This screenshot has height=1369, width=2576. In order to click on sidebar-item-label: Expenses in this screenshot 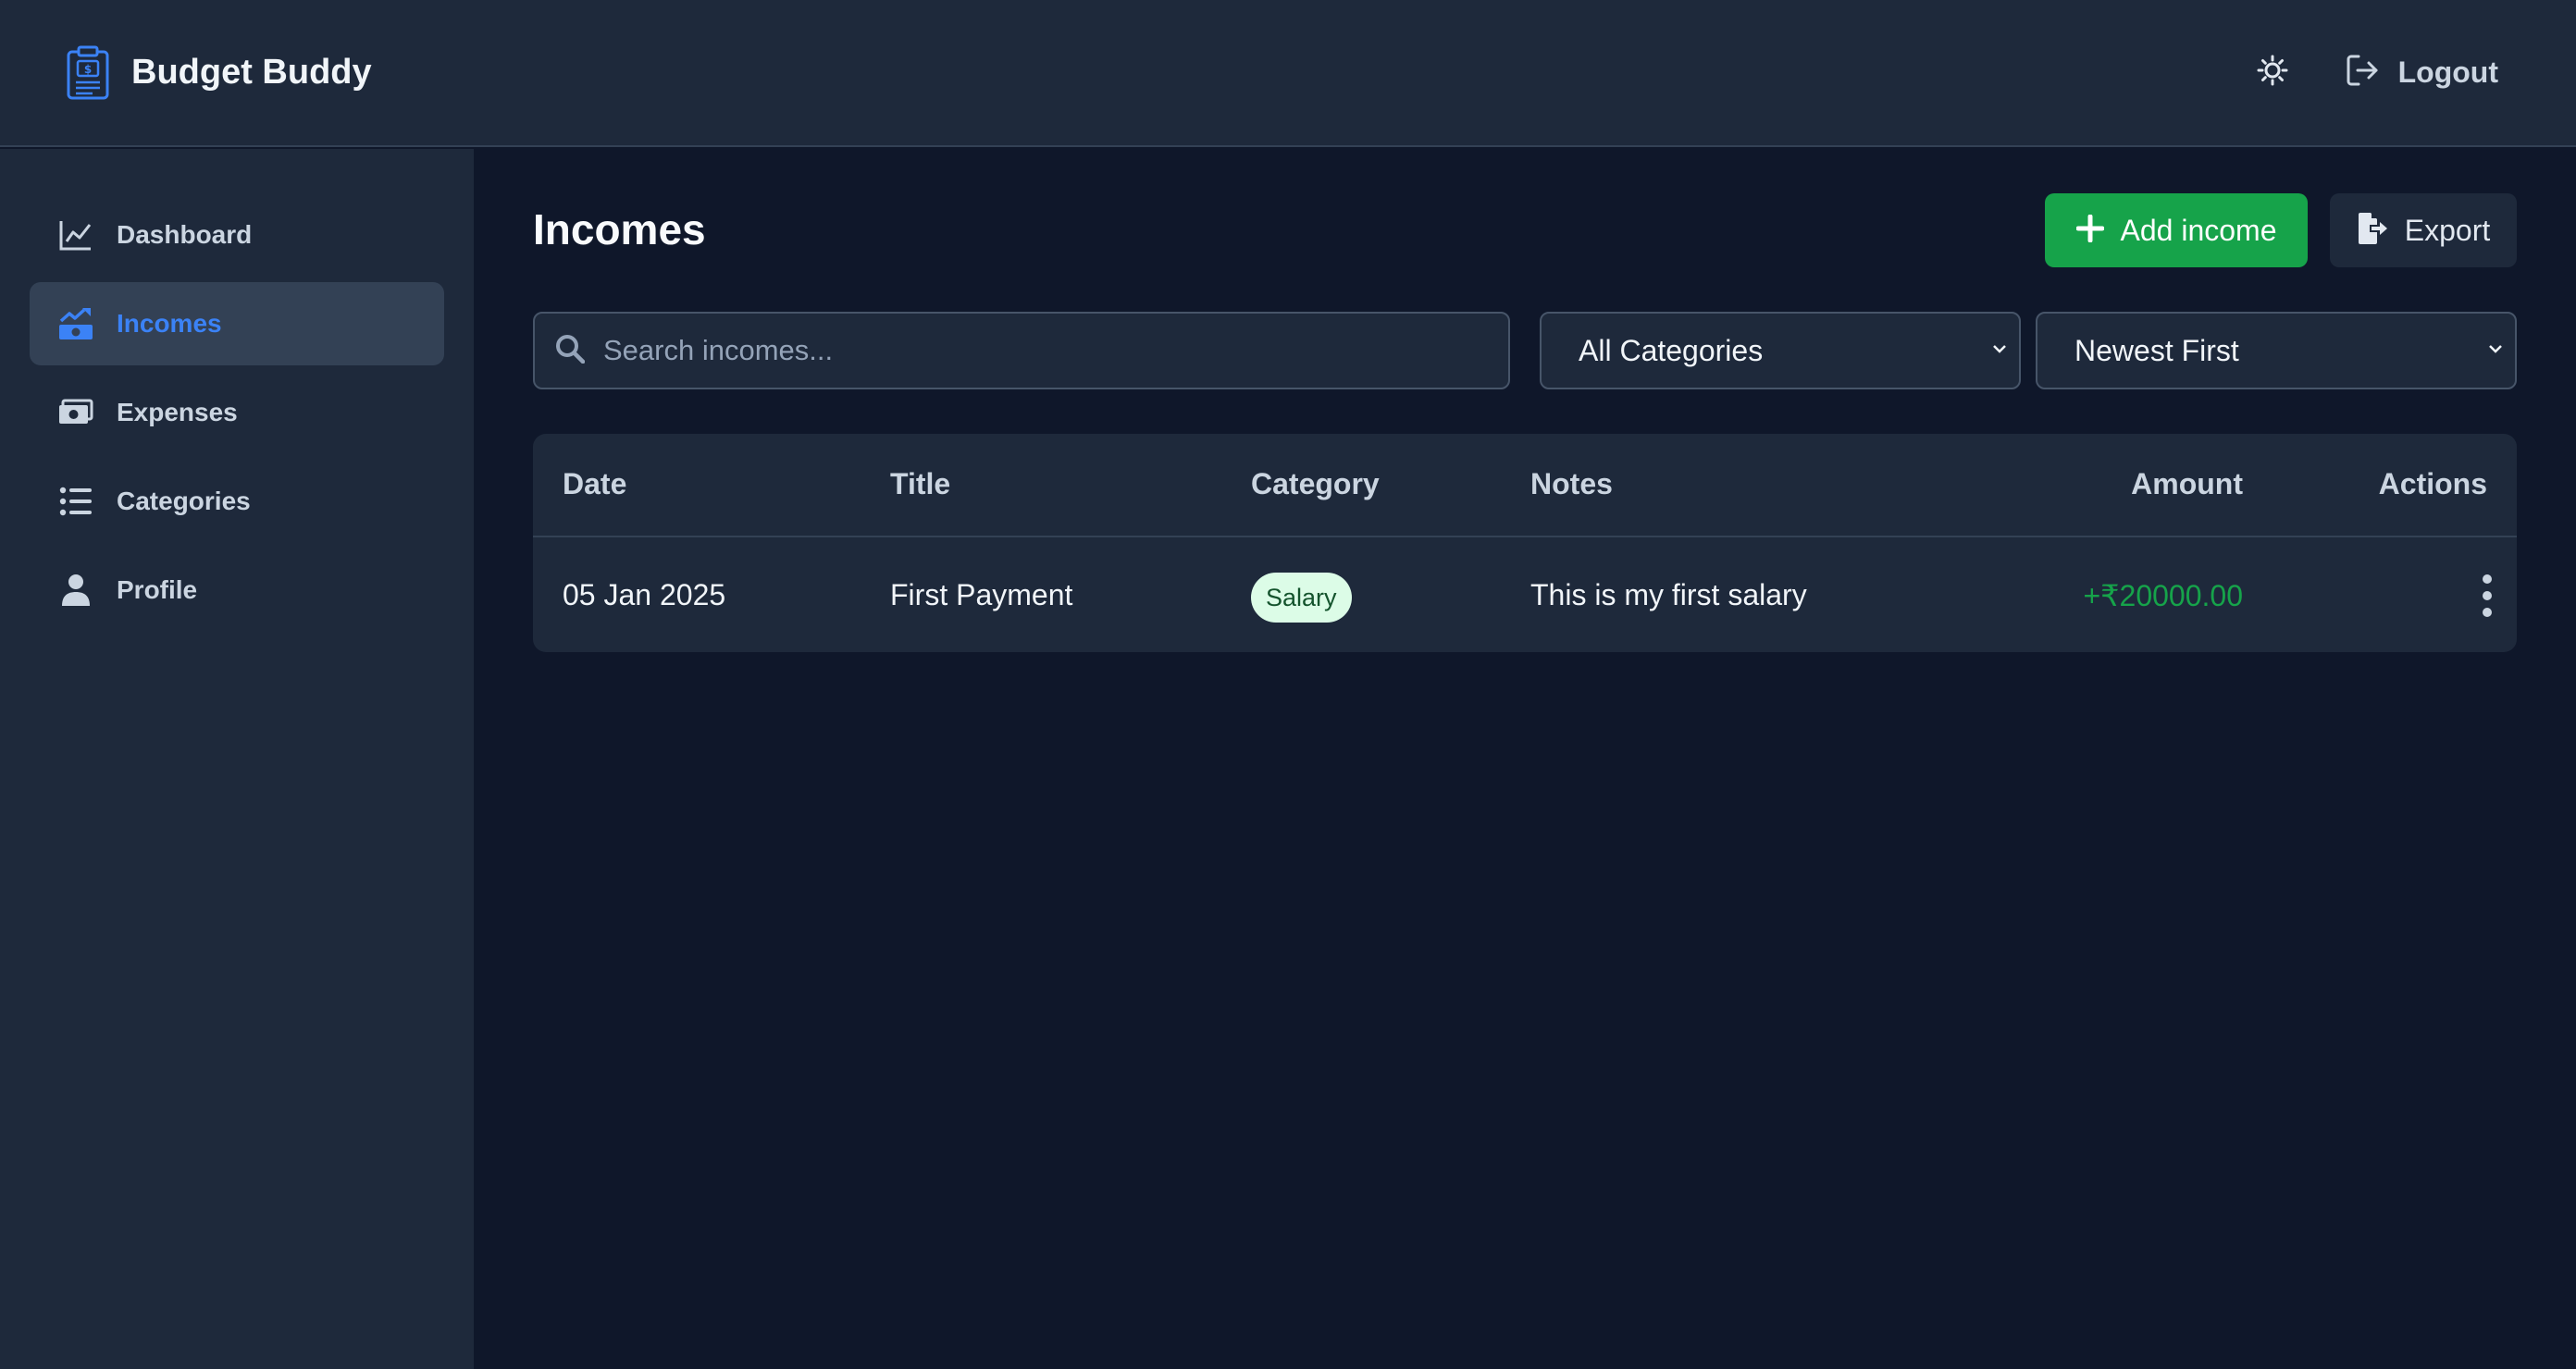, I will do `click(177, 412)`.